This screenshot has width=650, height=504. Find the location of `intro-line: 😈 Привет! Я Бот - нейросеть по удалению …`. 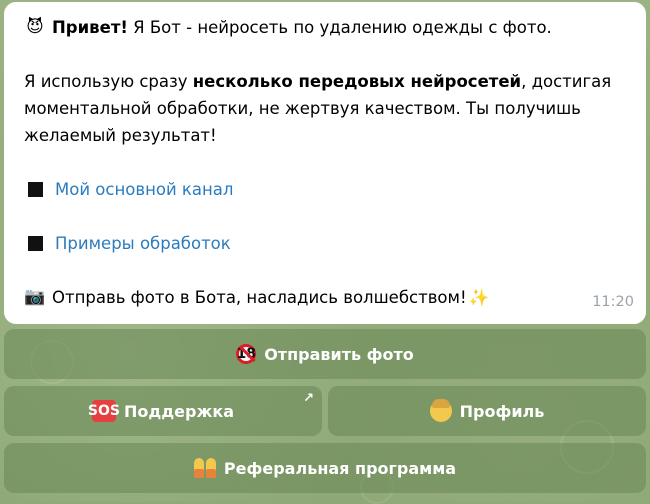

intro-line: 😈 Привет! Я Бот - нейросеть по удалению … is located at coordinates (327, 27).